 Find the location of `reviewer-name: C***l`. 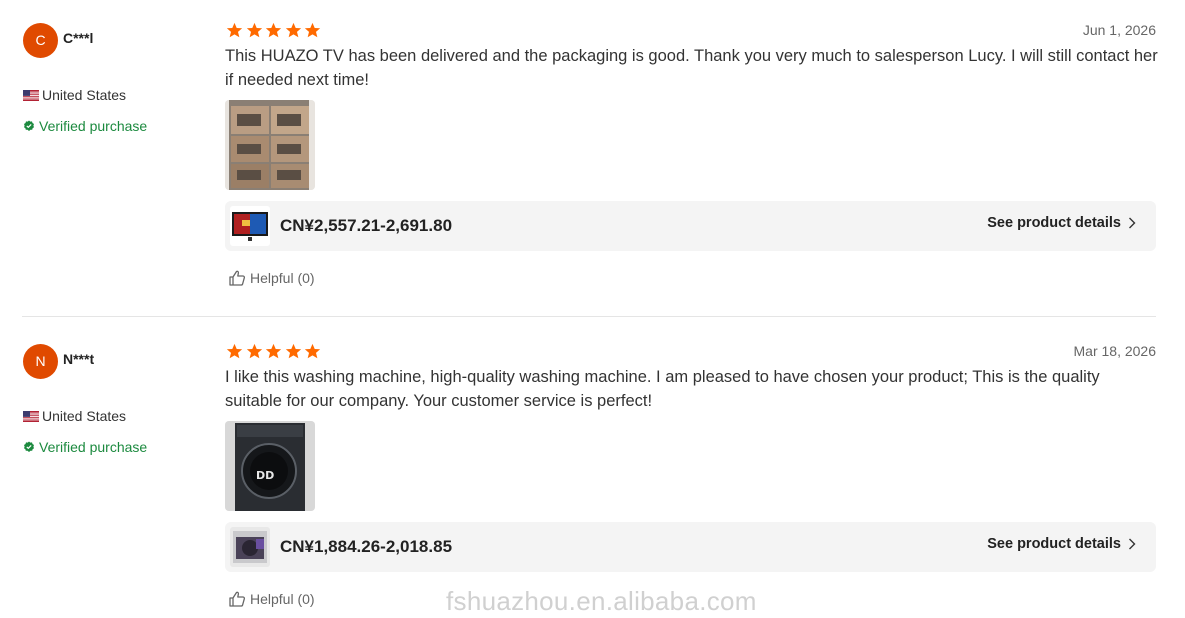

reviewer-name: C***l is located at coordinates (78, 38).